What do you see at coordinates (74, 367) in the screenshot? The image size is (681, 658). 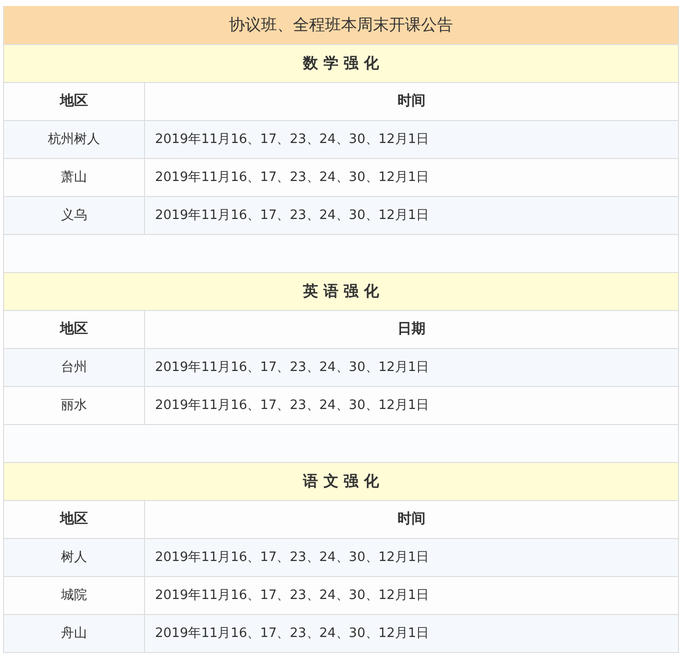 I see `table-cell: 台州` at bounding box center [74, 367].